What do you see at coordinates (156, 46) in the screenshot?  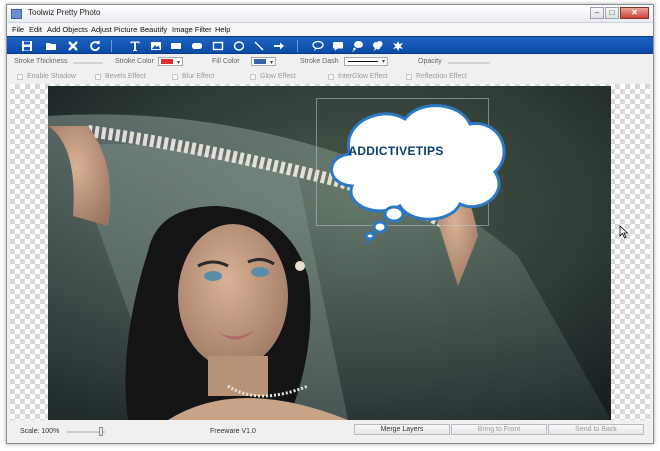 I see `image-icon` at bounding box center [156, 46].